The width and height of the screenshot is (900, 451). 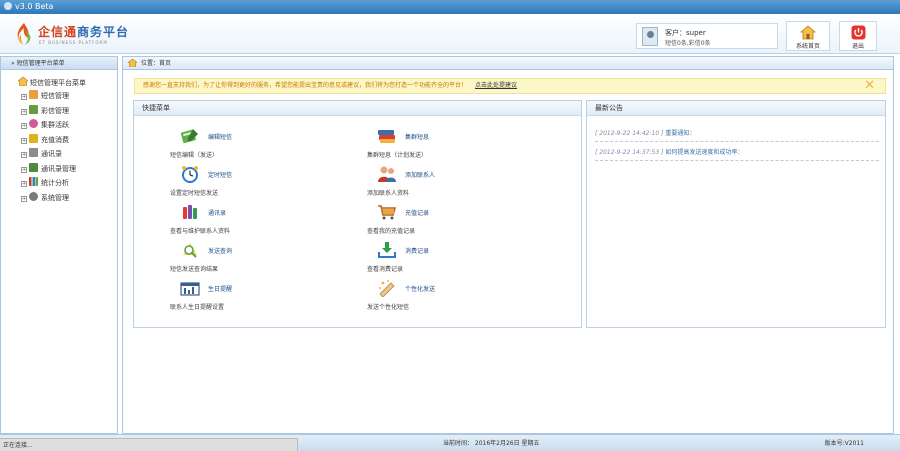 I want to click on download-icon, so click(x=387, y=250).